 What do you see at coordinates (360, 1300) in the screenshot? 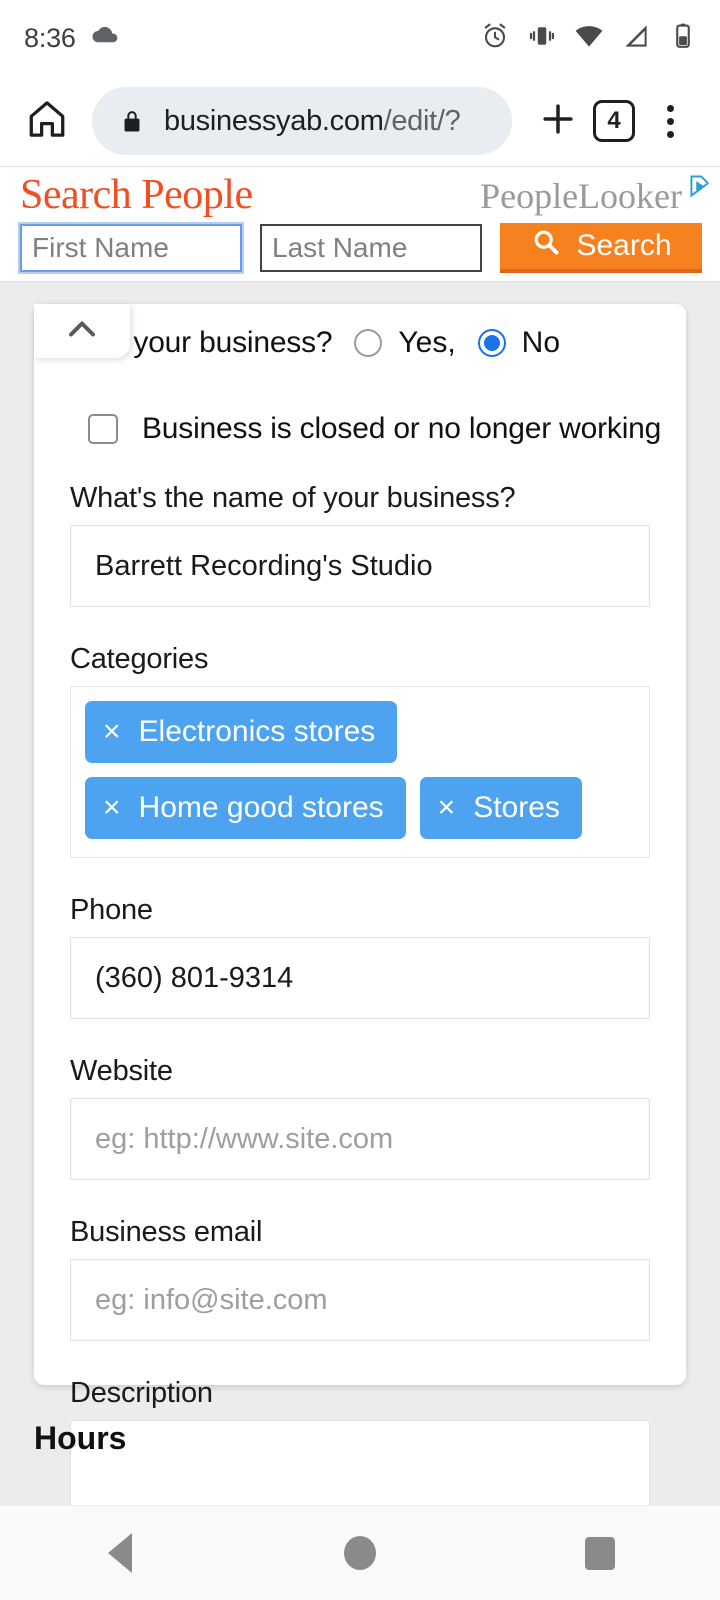
I see `email-input: eg: info@site.com` at bounding box center [360, 1300].